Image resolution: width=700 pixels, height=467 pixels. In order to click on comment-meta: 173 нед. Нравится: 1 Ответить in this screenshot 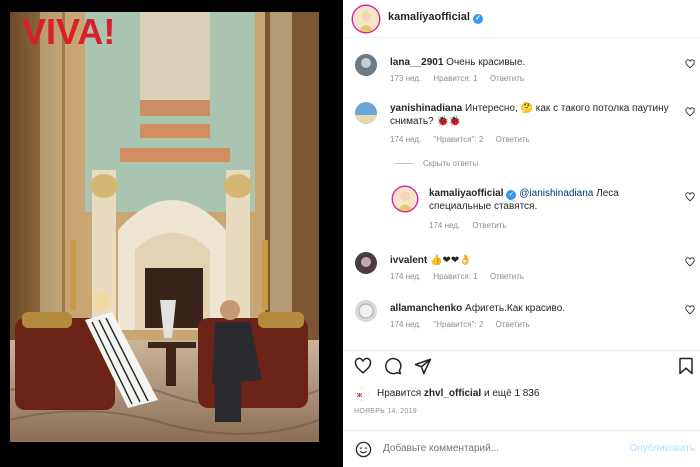, I will do `click(462, 78)`.